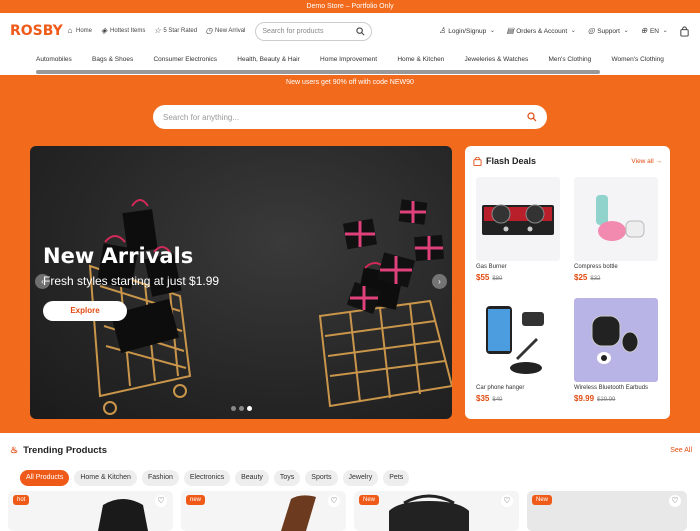 The image size is (700, 531). I want to click on chevron-left-icon: ‹, so click(42, 281).